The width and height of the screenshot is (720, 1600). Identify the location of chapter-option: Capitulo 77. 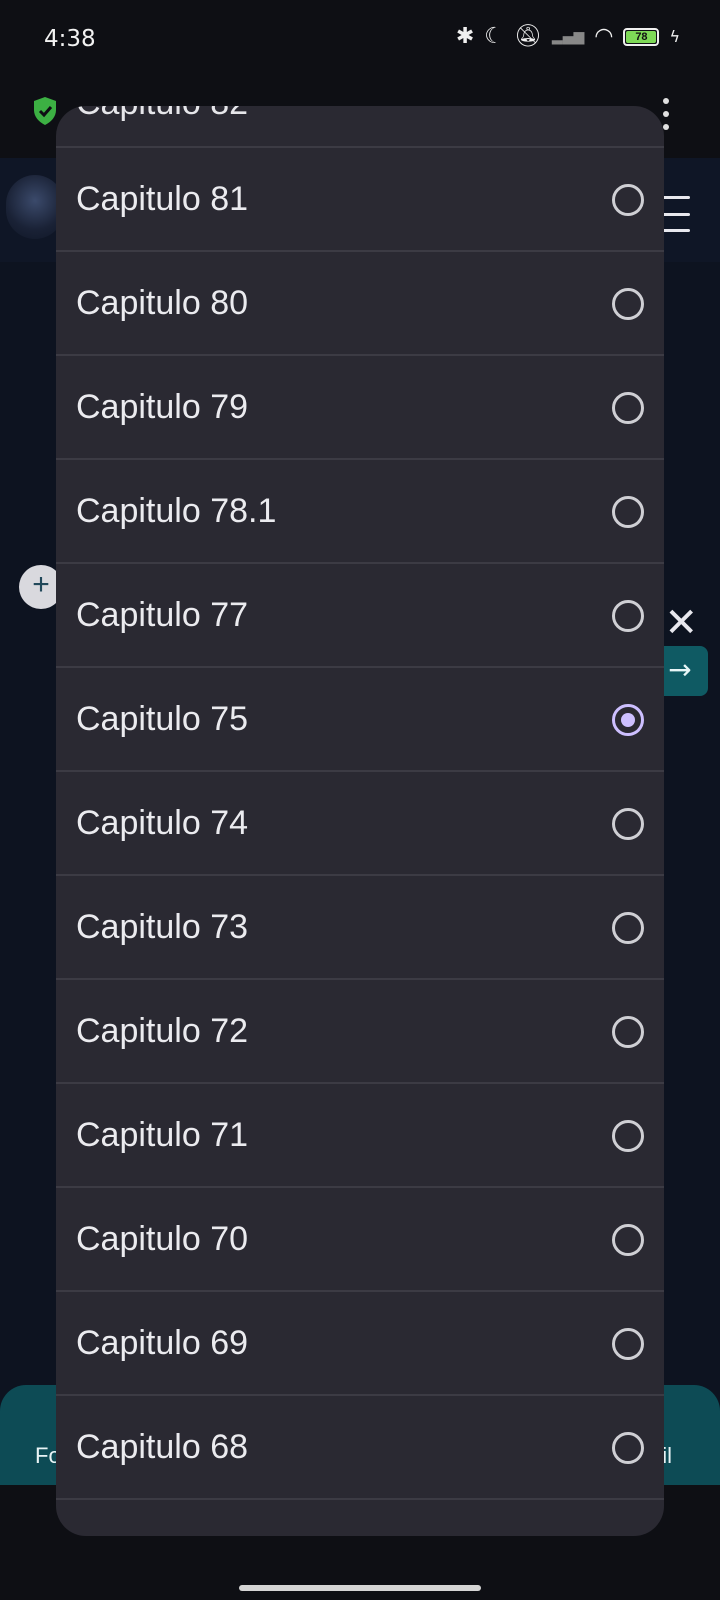
(360, 616).